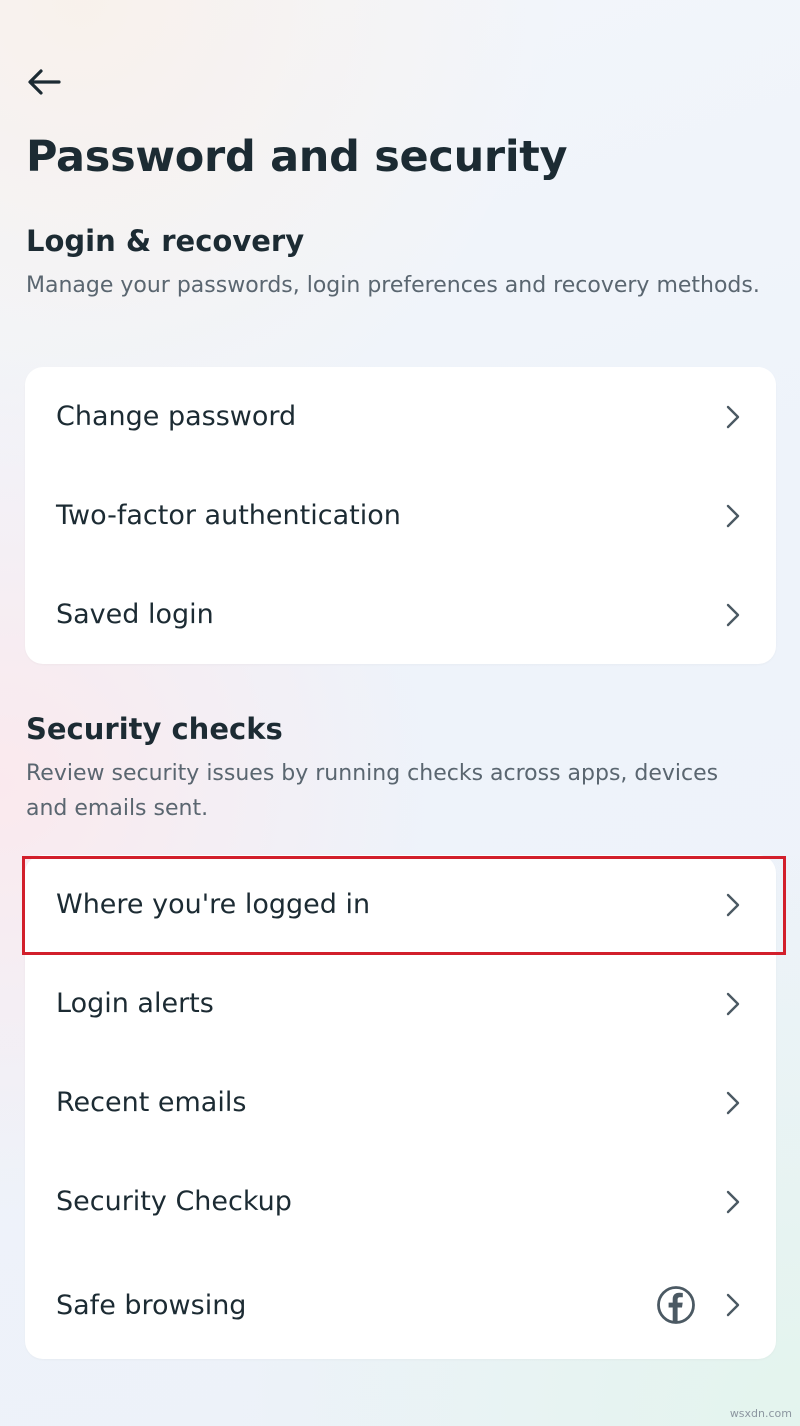  Describe the element at coordinates (400, 1003) in the screenshot. I see `login-alerts-item: Login alerts` at that location.